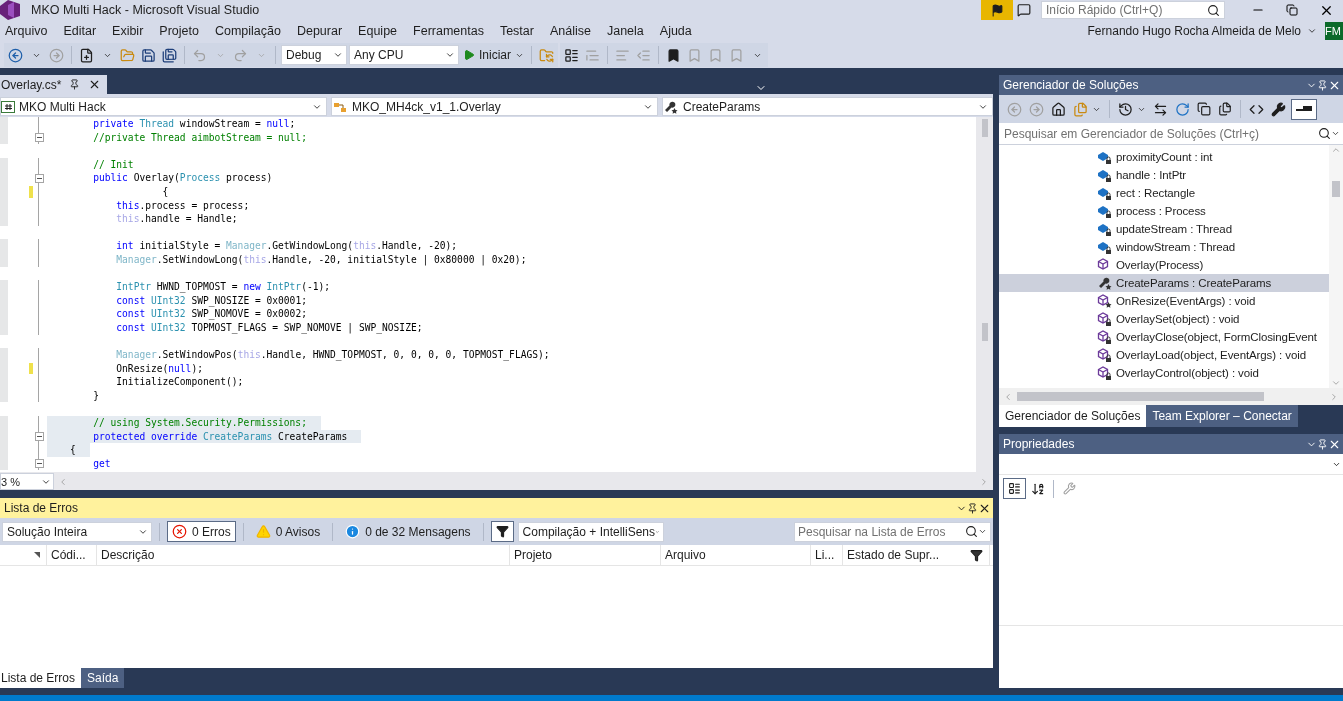 The width and height of the screenshot is (1343, 701). I want to click on column-header: Arquivo, so click(736, 555).